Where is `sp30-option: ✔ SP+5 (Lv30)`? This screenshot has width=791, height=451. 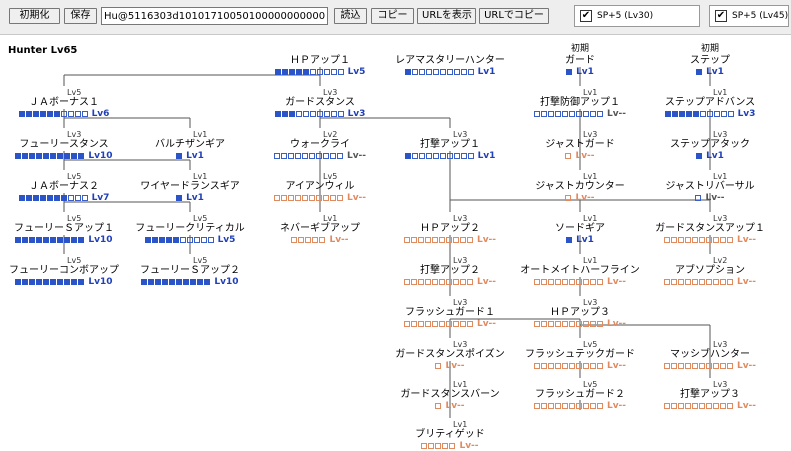
sp30-option: ✔ SP+5 (Lv30) is located at coordinates (637, 16).